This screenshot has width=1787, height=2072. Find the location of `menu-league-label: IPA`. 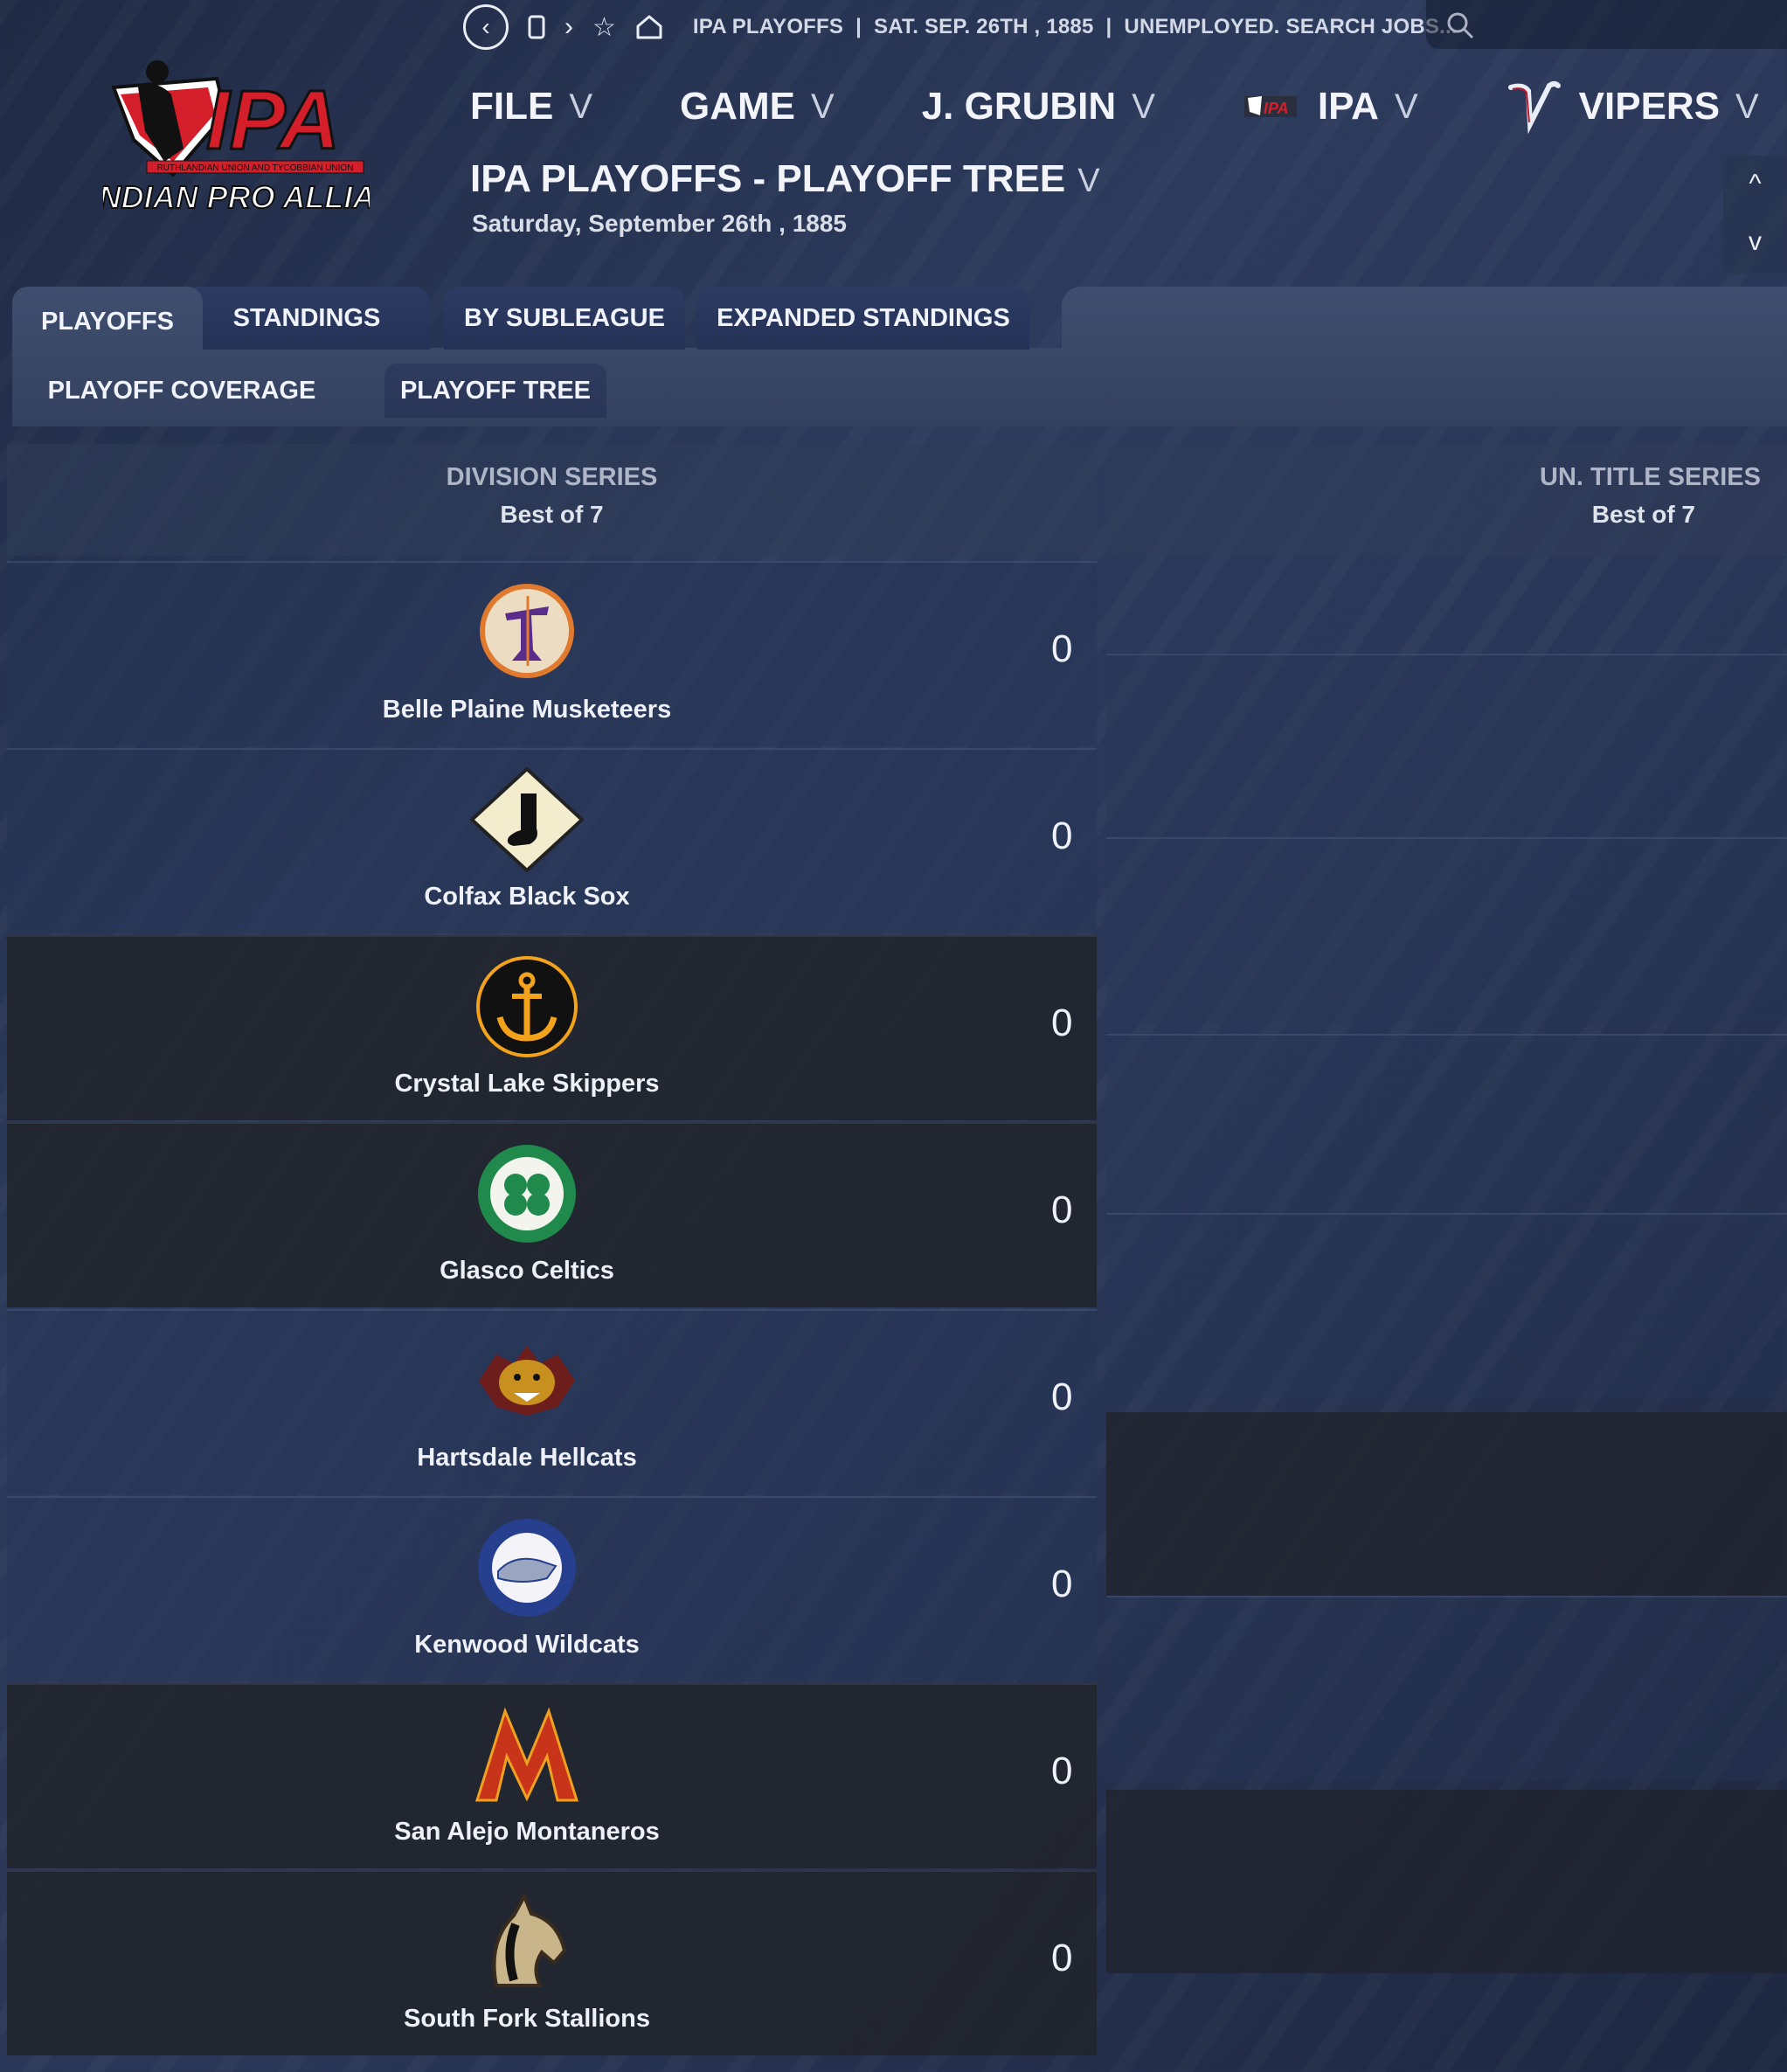

menu-league-label: IPA is located at coordinates (1348, 106).